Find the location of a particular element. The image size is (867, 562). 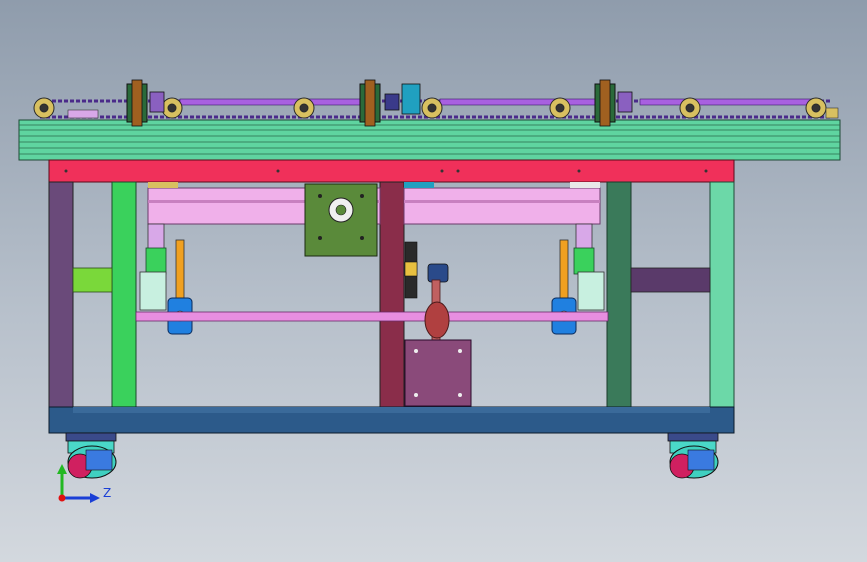

caster-wheel-left is located at coordinates (91, 455).